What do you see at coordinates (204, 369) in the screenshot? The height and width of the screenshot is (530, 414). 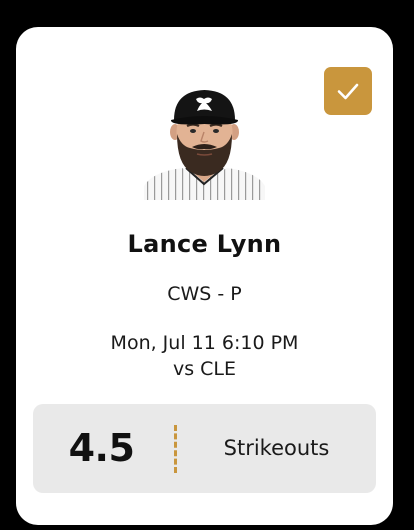 I see `opponent: vs CLE` at bounding box center [204, 369].